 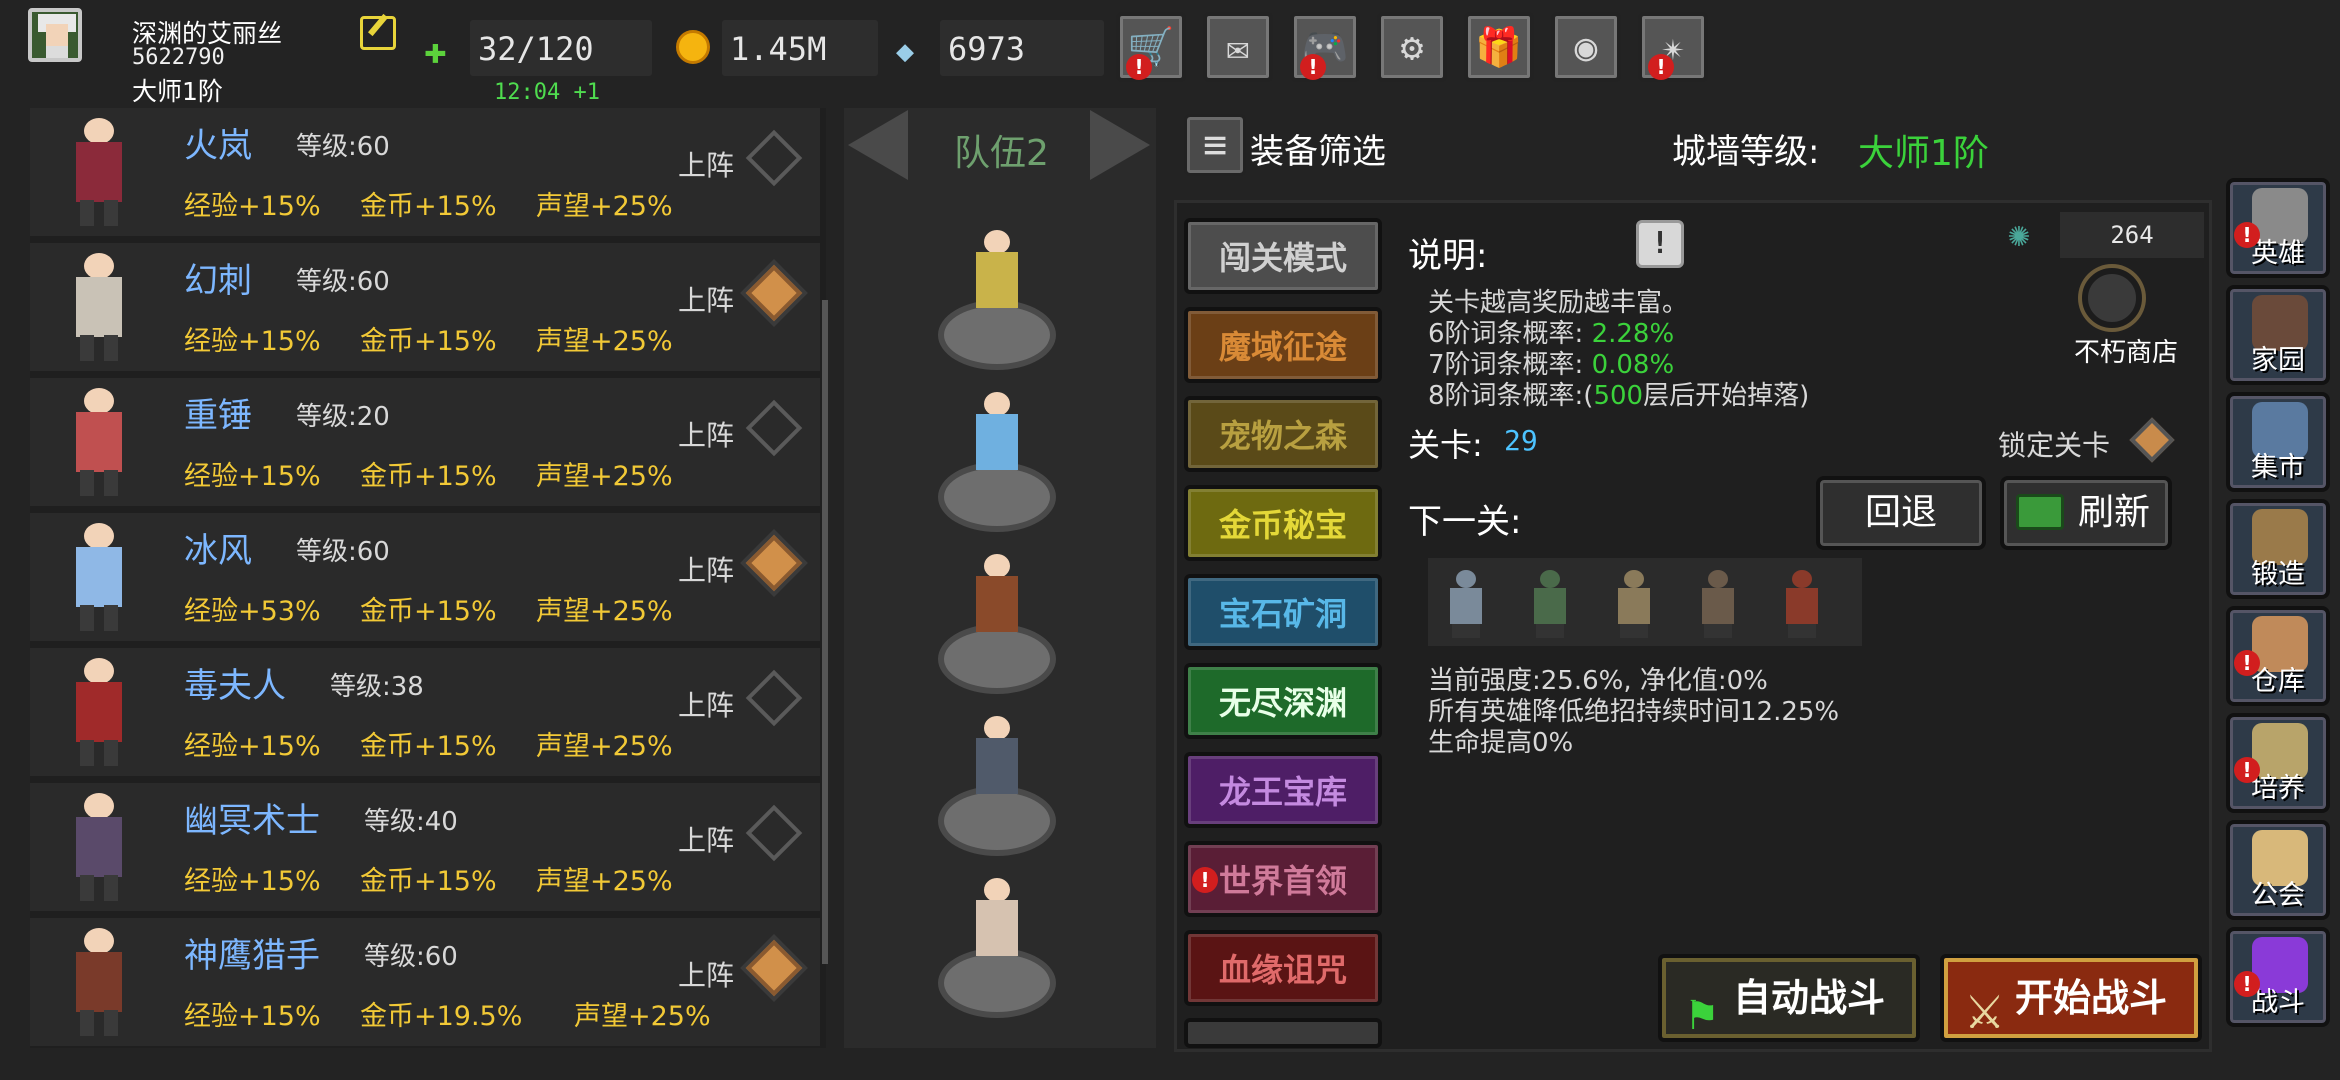 What do you see at coordinates (1901, 513) in the screenshot?
I see `back-button: 回退` at bounding box center [1901, 513].